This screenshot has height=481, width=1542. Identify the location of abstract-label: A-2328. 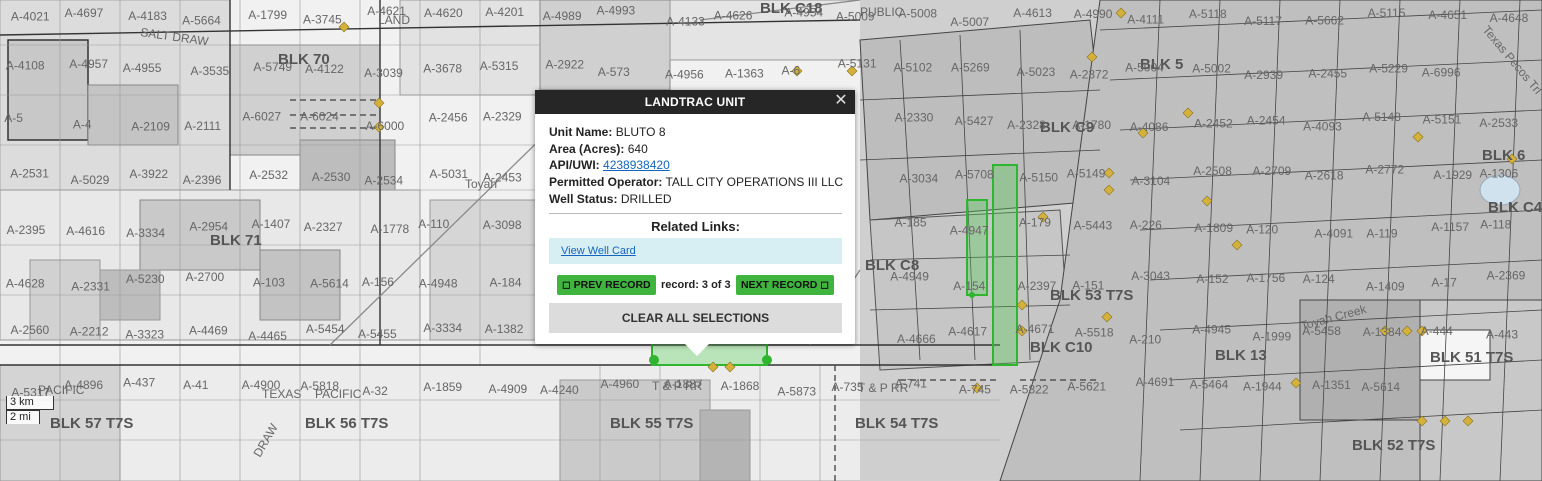
(1026, 125).